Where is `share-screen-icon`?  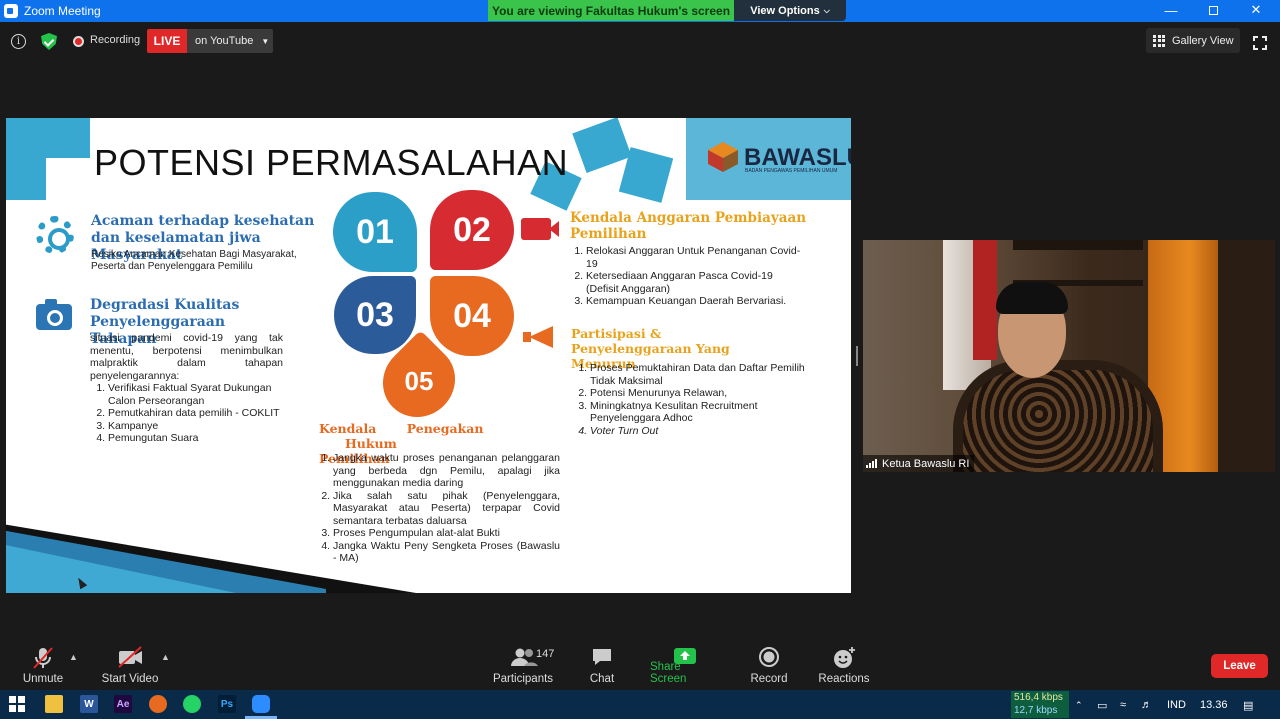 share-screen-icon is located at coordinates (685, 656).